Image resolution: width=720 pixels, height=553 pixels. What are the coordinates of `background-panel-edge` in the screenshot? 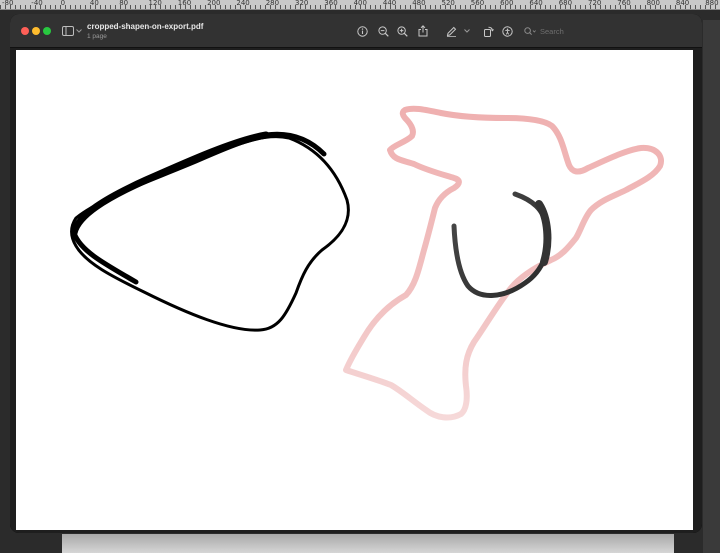 It's located at (711, 286).